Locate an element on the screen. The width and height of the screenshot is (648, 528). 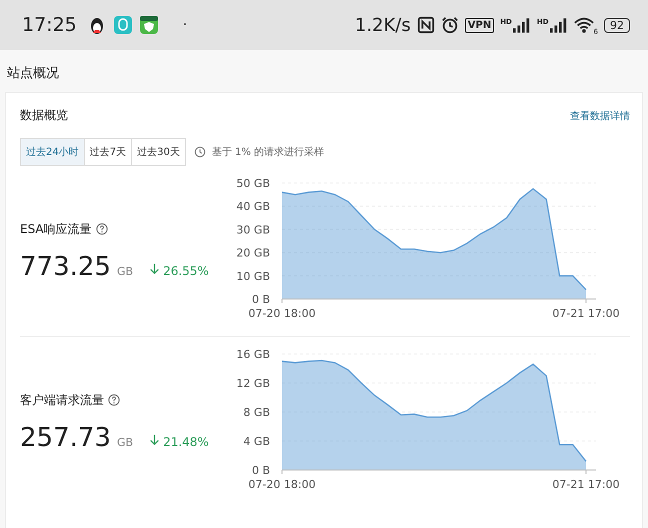
y-axis-label: 8 GB is located at coordinates (256, 412).